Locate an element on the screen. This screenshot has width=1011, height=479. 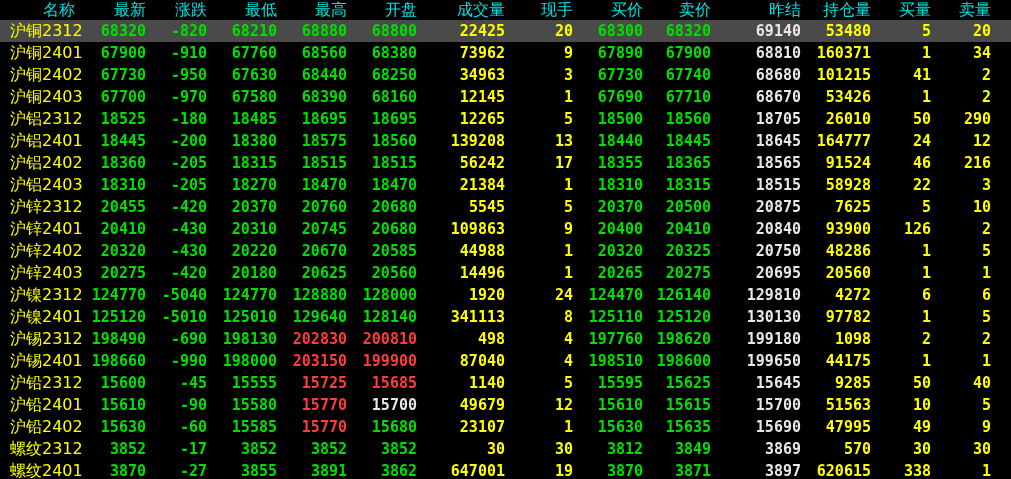
contract-name: 沪铜2312 is located at coordinates (46, 31).